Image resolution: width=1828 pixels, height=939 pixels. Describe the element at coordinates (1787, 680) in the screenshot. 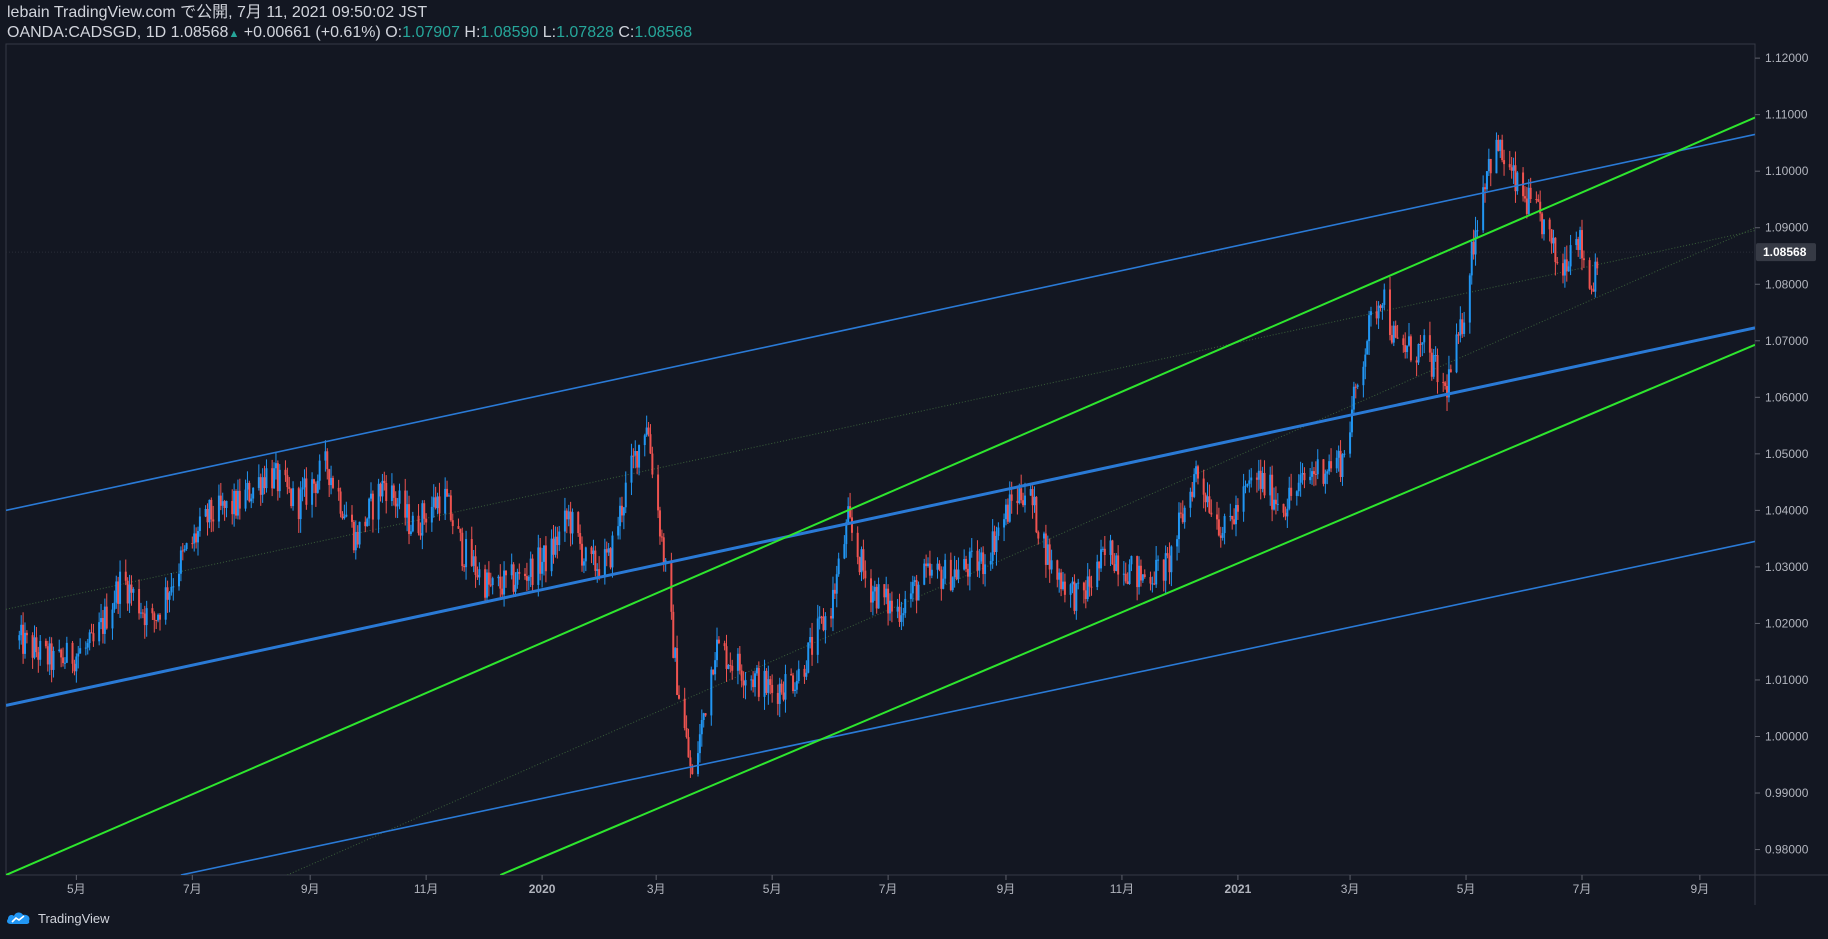

I see `y-tick-label: 1.01000` at that location.